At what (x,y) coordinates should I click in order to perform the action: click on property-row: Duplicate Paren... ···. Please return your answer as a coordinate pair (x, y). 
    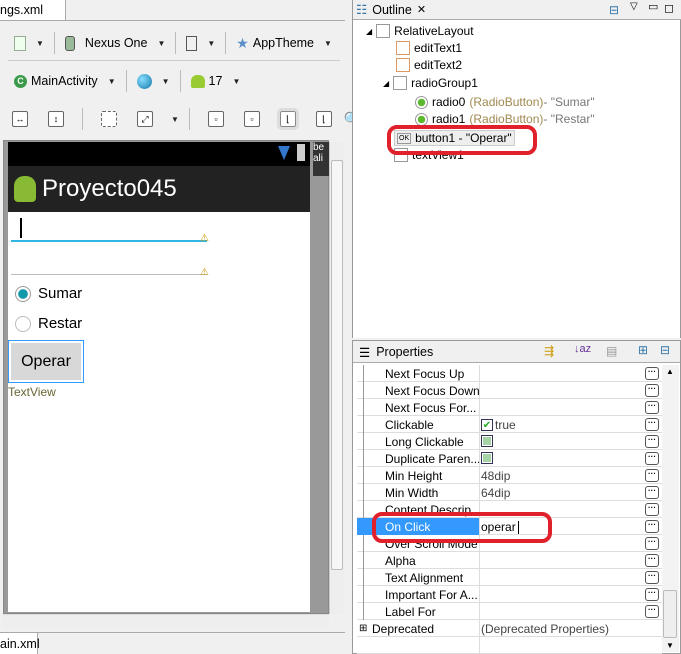
    Looking at the image, I should click on (509, 458).